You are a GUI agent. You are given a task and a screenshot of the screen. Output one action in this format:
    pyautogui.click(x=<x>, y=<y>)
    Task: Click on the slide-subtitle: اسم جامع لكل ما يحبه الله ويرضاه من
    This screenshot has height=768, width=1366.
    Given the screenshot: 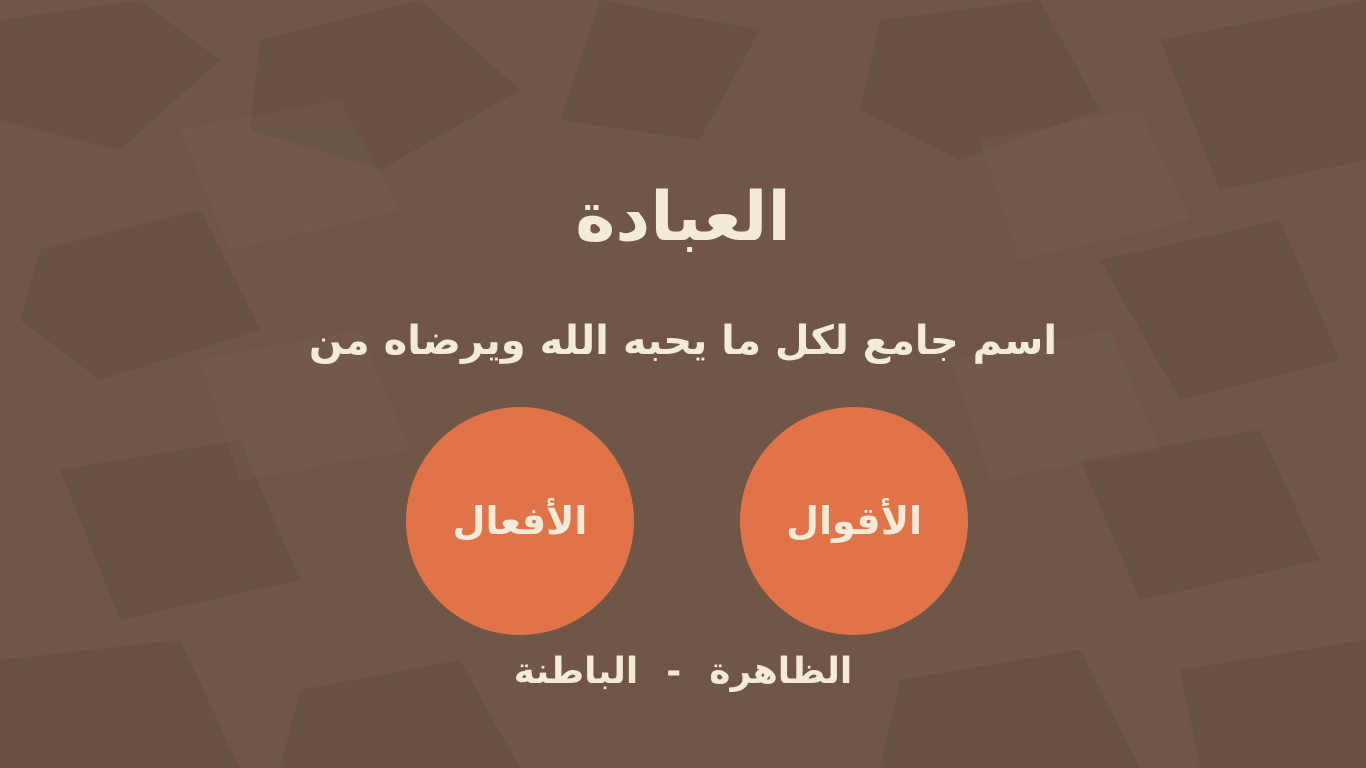 What is the action you would take?
    pyautogui.click(x=683, y=341)
    